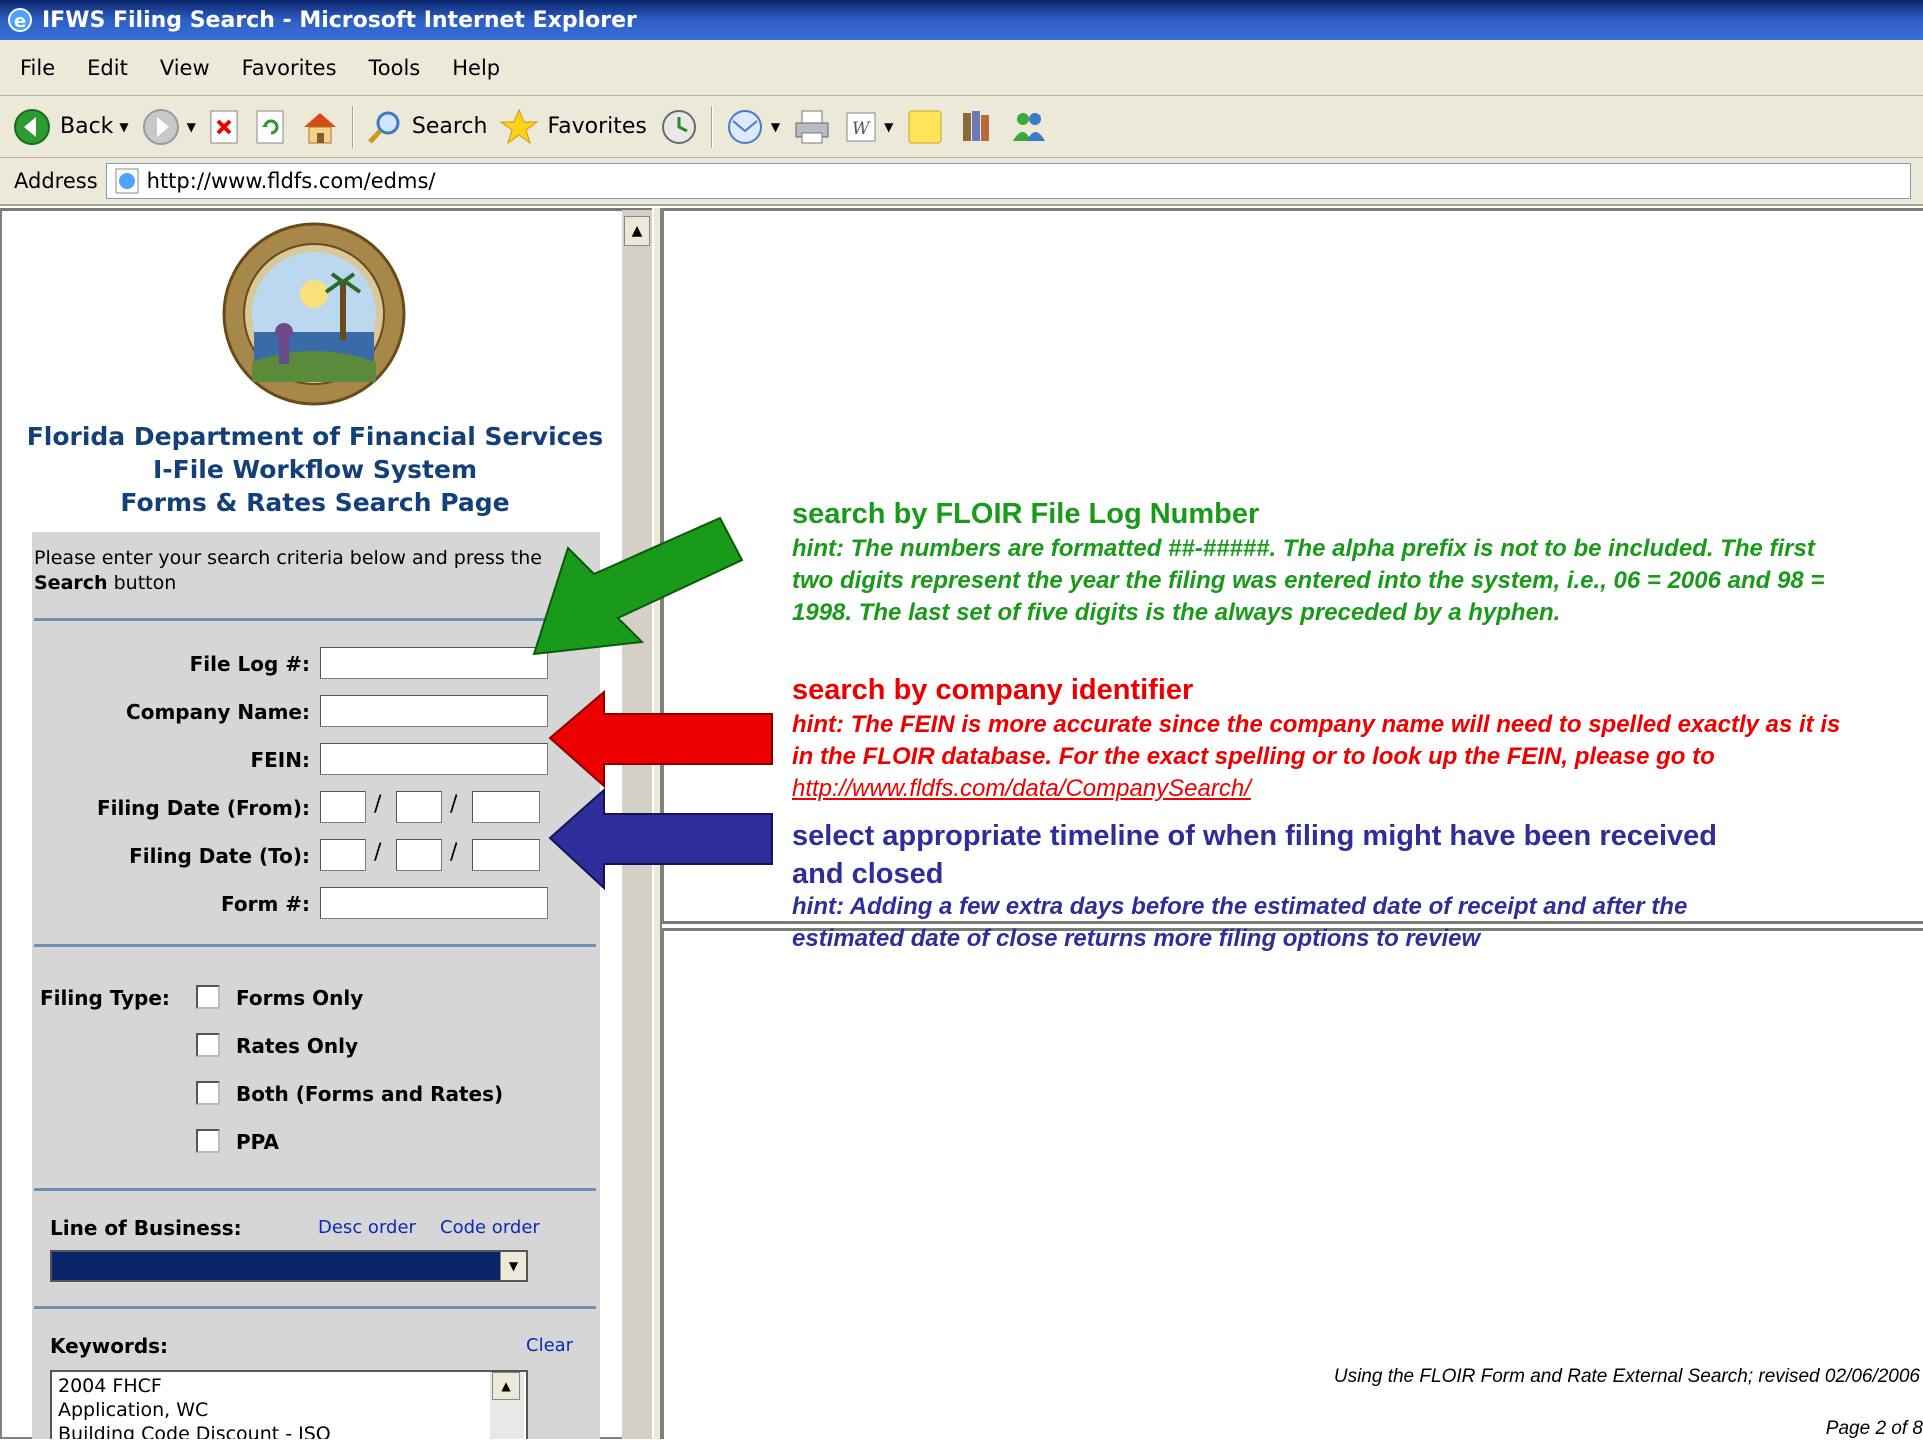 This screenshot has width=1923, height=1440. I want to click on ie-icon: e, so click(20, 20).